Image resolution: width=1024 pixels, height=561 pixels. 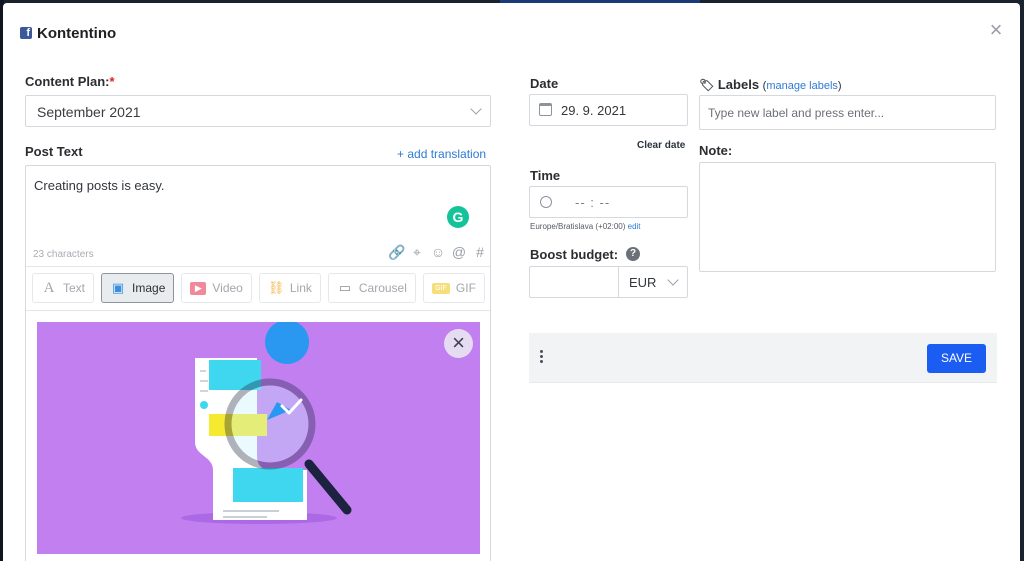 What do you see at coordinates (227, 288) in the screenshot?
I see `tab-label: Video` at bounding box center [227, 288].